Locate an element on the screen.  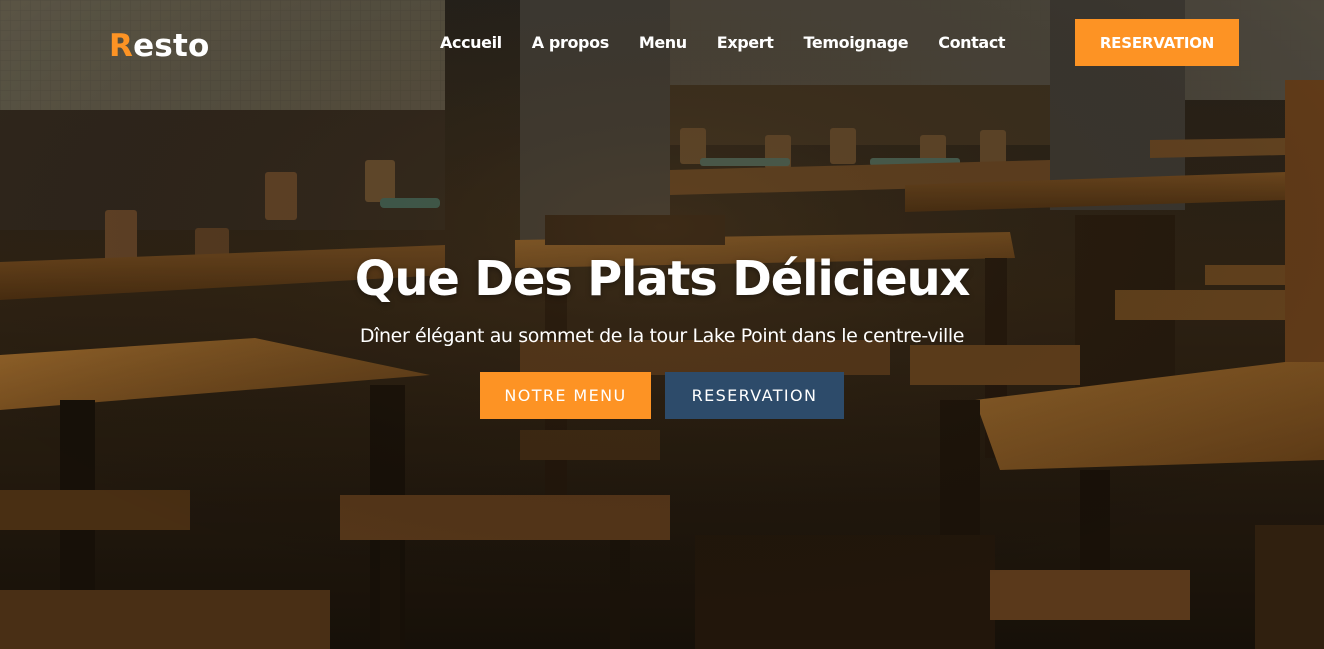
nav-link-contact: Contact is located at coordinates (971, 43).